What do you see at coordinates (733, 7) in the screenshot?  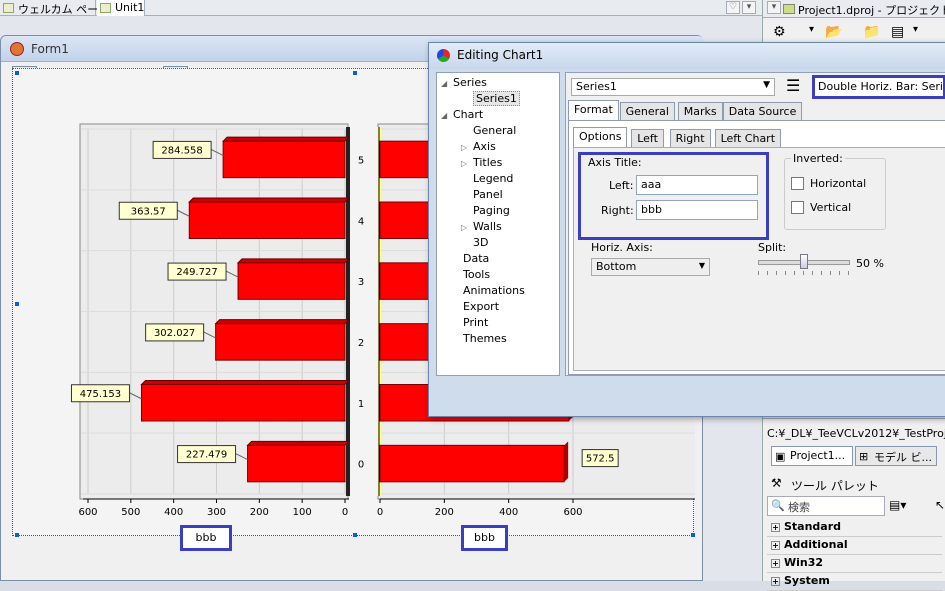 I see `tab-list-heart-icon: ♡` at bounding box center [733, 7].